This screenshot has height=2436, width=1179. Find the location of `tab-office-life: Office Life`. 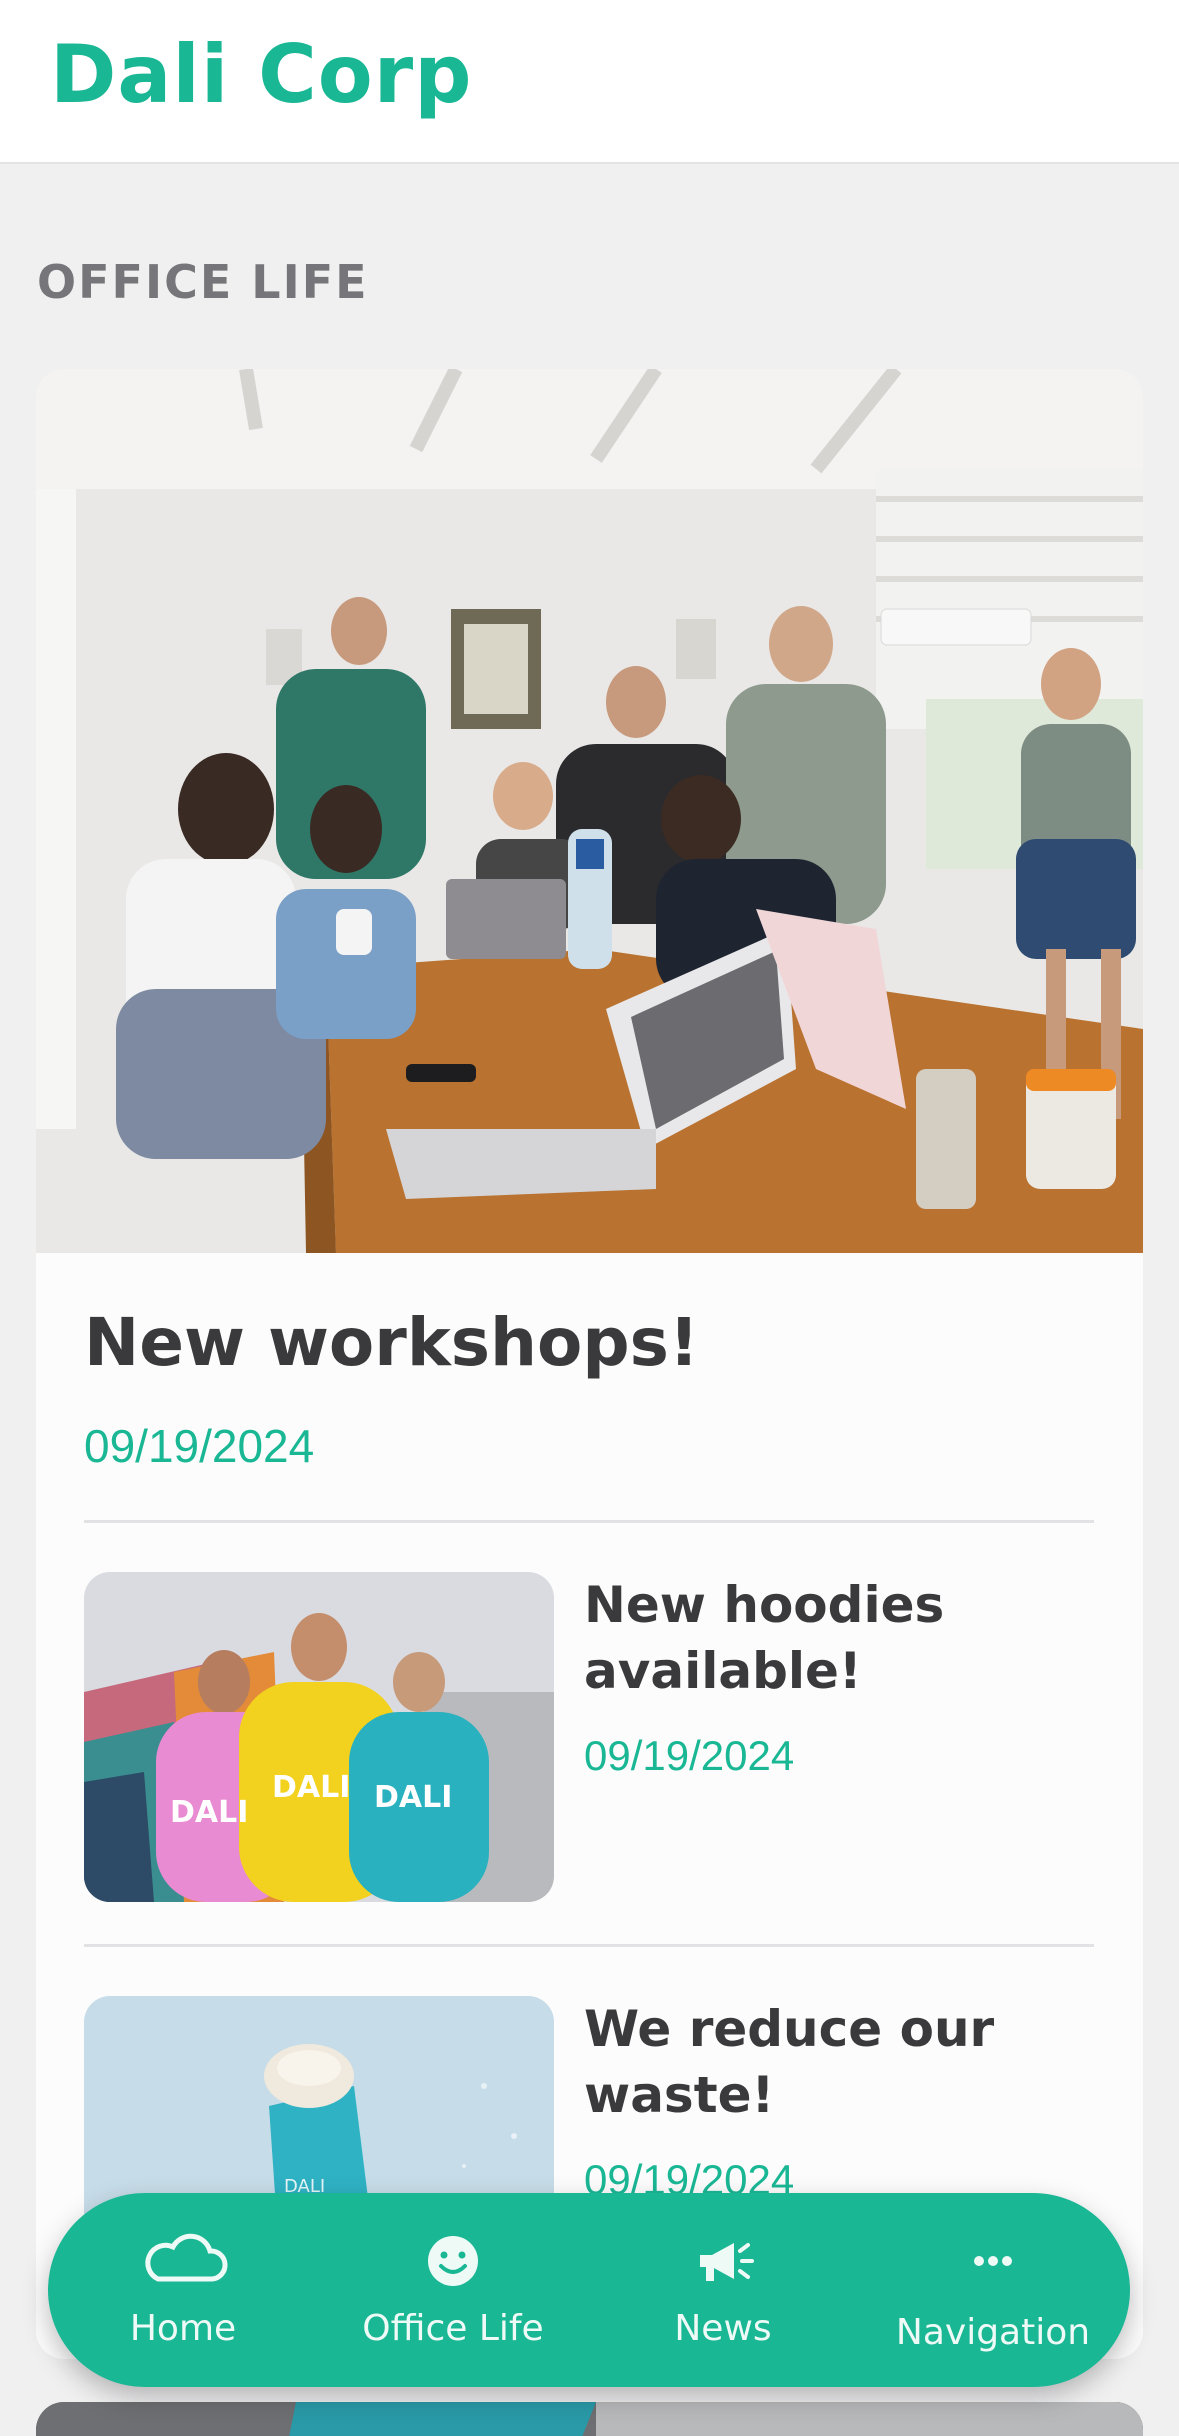

tab-office-life: Office Life is located at coordinates (453, 2290).